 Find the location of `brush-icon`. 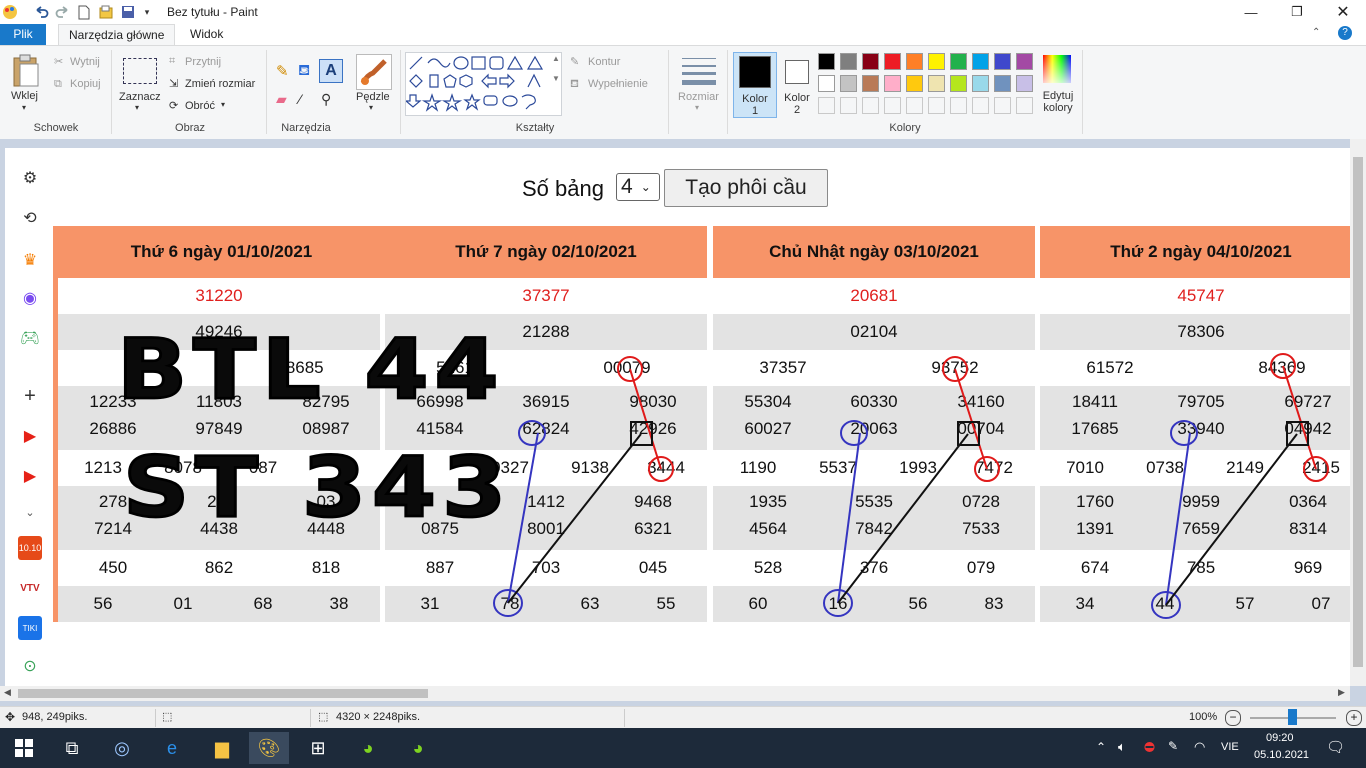

brush-icon is located at coordinates (374, 72).